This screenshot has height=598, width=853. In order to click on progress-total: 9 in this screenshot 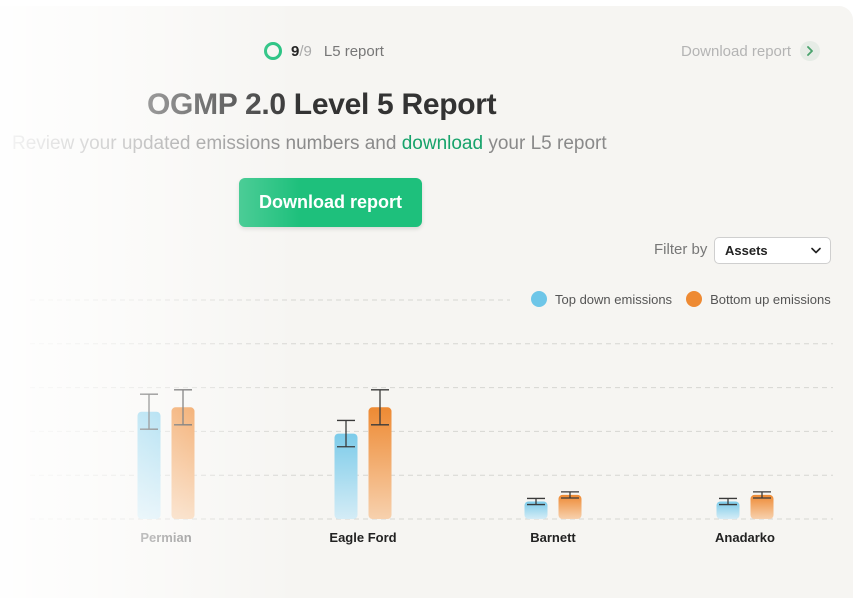, I will do `click(307, 51)`.